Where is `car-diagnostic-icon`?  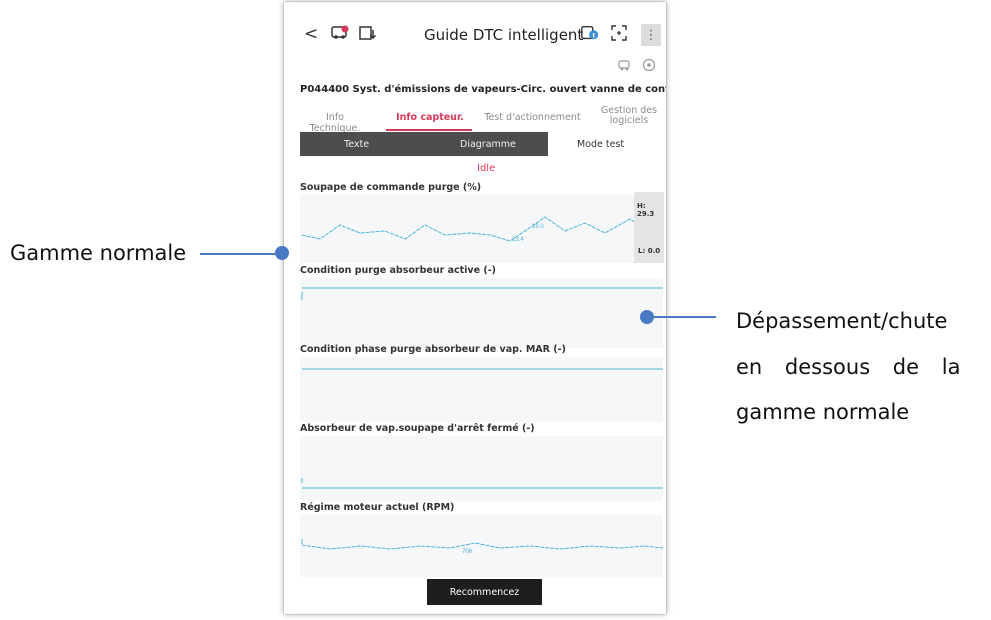
car-diagnostic-icon is located at coordinates (340, 33).